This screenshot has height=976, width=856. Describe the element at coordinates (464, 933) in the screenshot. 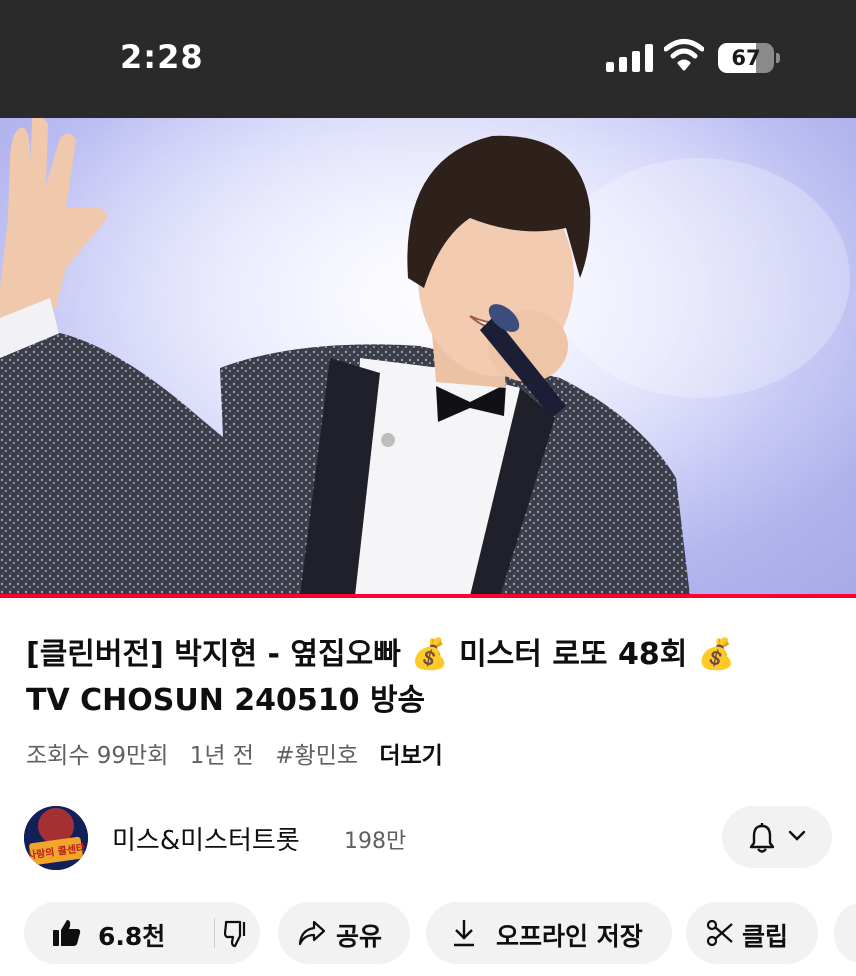

I see `download-icon` at that location.